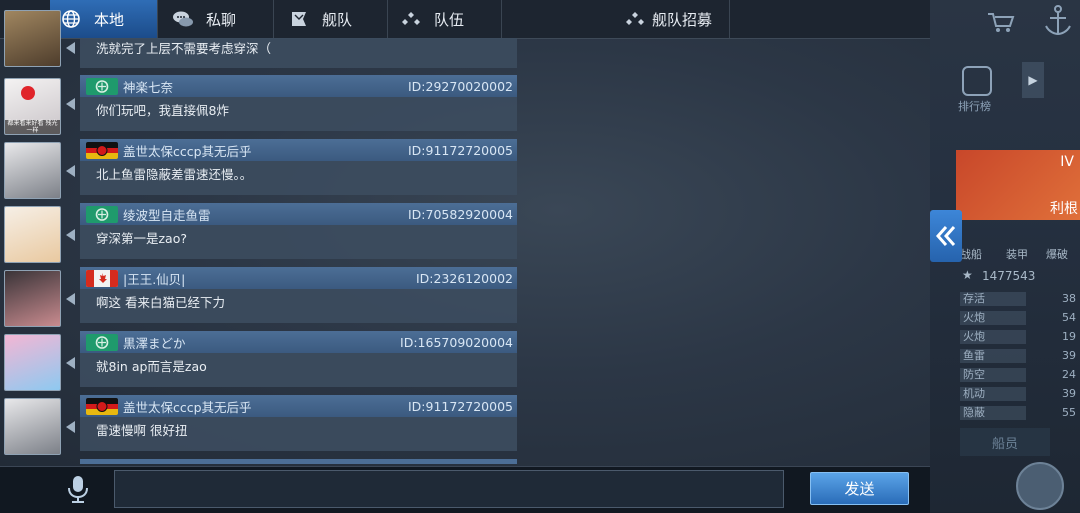  I want to click on leaderboard-label: 排行榜, so click(974, 106).